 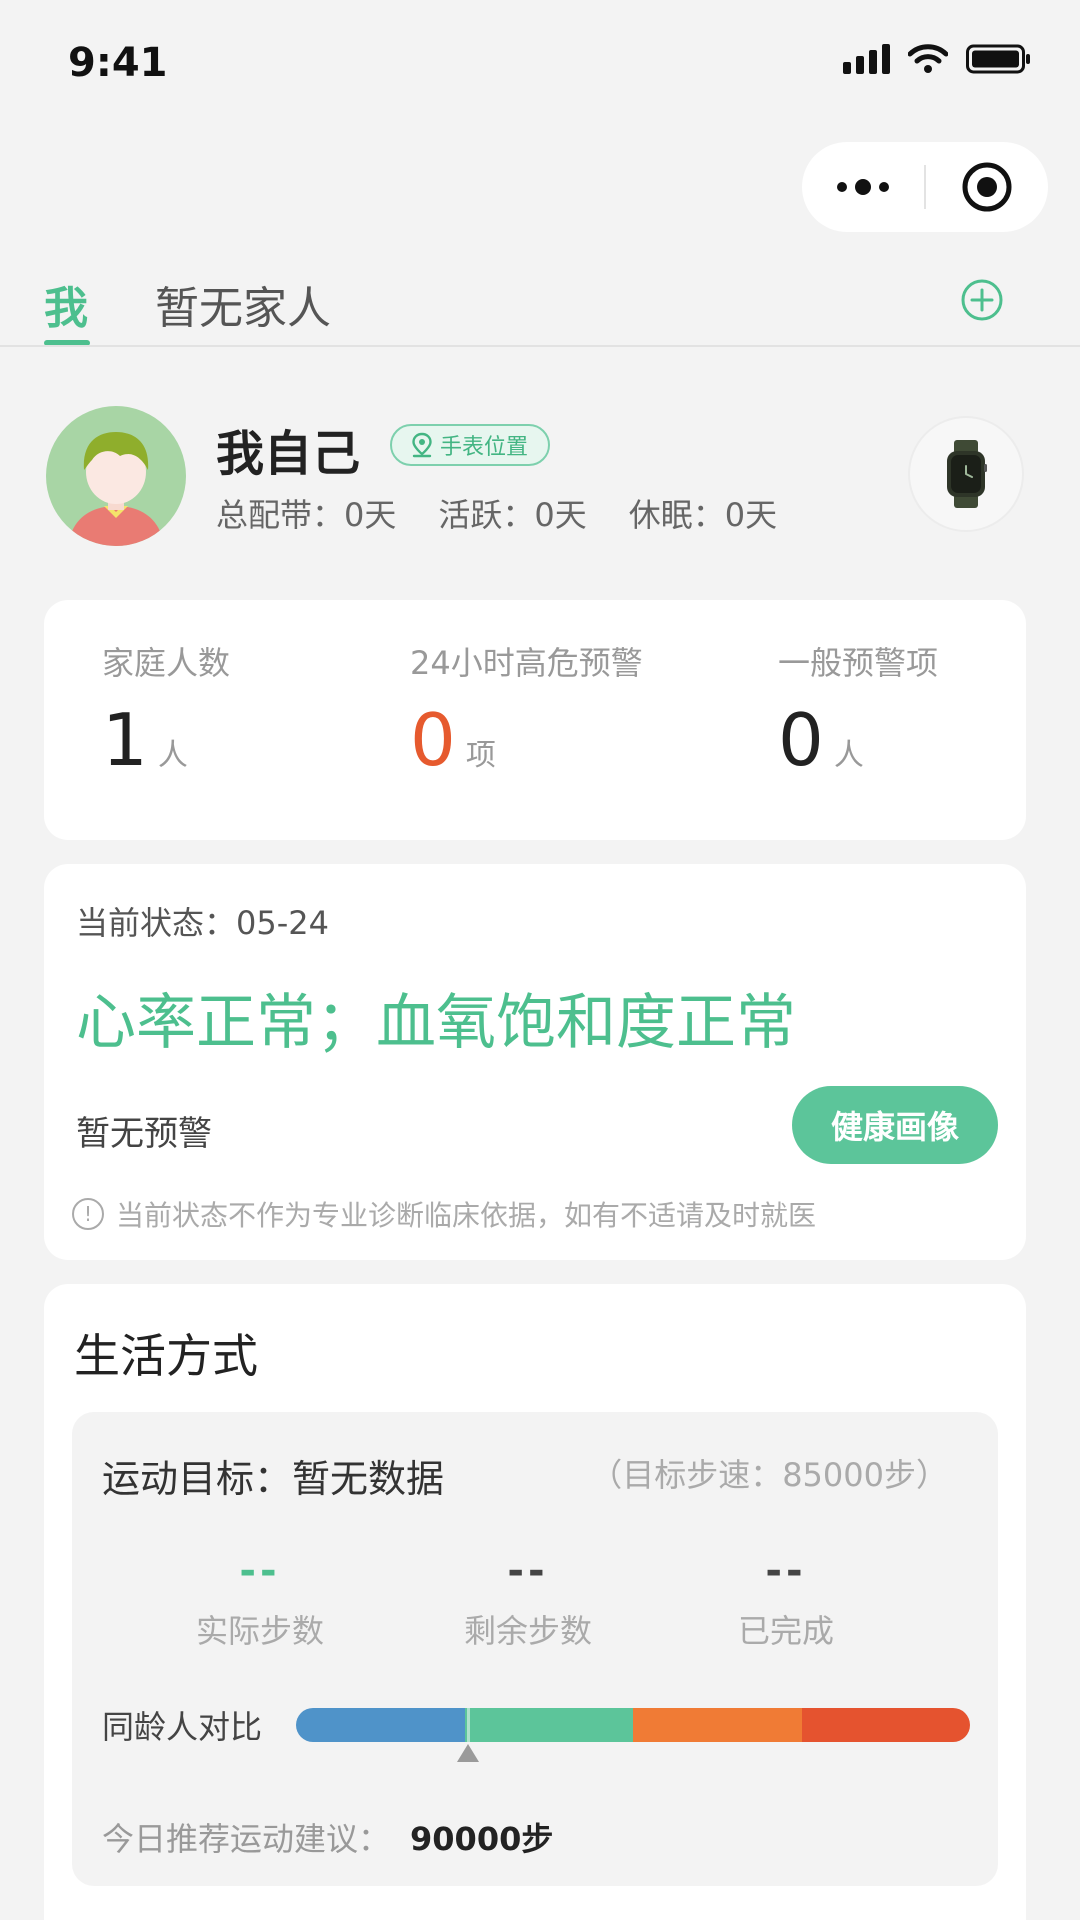 What do you see at coordinates (866, 59) in the screenshot?
I see `signal-icon` at bounding box center [866, 59].